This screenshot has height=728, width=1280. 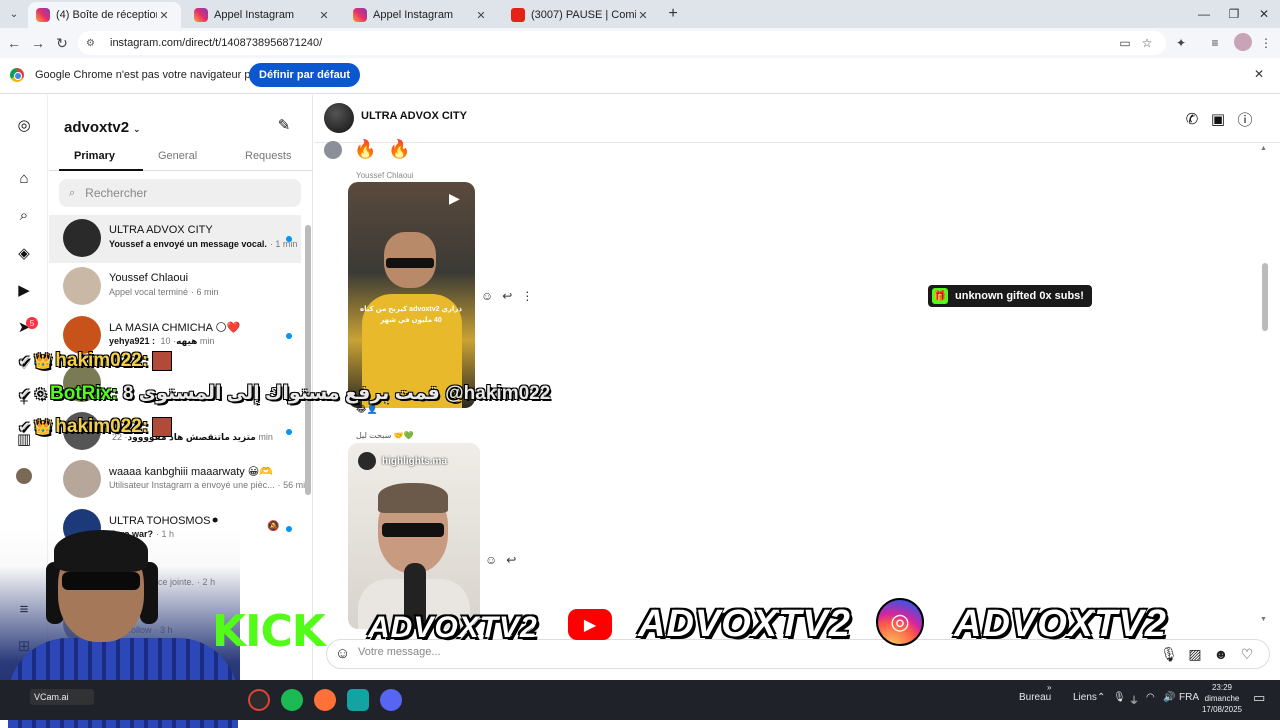 I want to click on toolbar-expand-icon: », so click(x=1049, y=687).